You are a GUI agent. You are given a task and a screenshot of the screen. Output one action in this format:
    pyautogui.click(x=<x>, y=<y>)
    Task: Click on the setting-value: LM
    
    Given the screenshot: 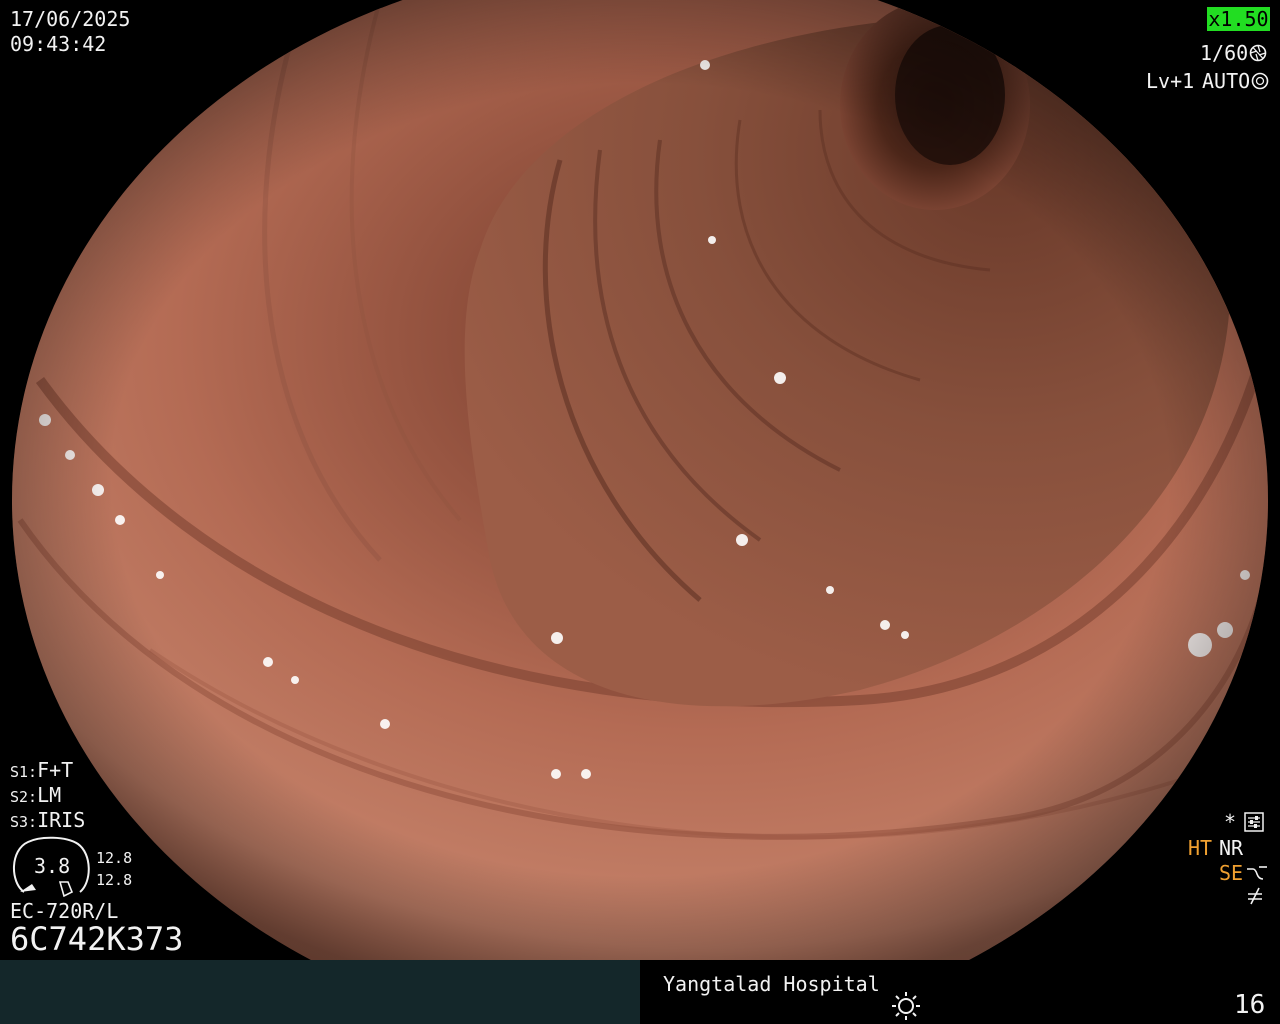 What is the action you would take?
    pyautogui.click(x=49, y=795)
    